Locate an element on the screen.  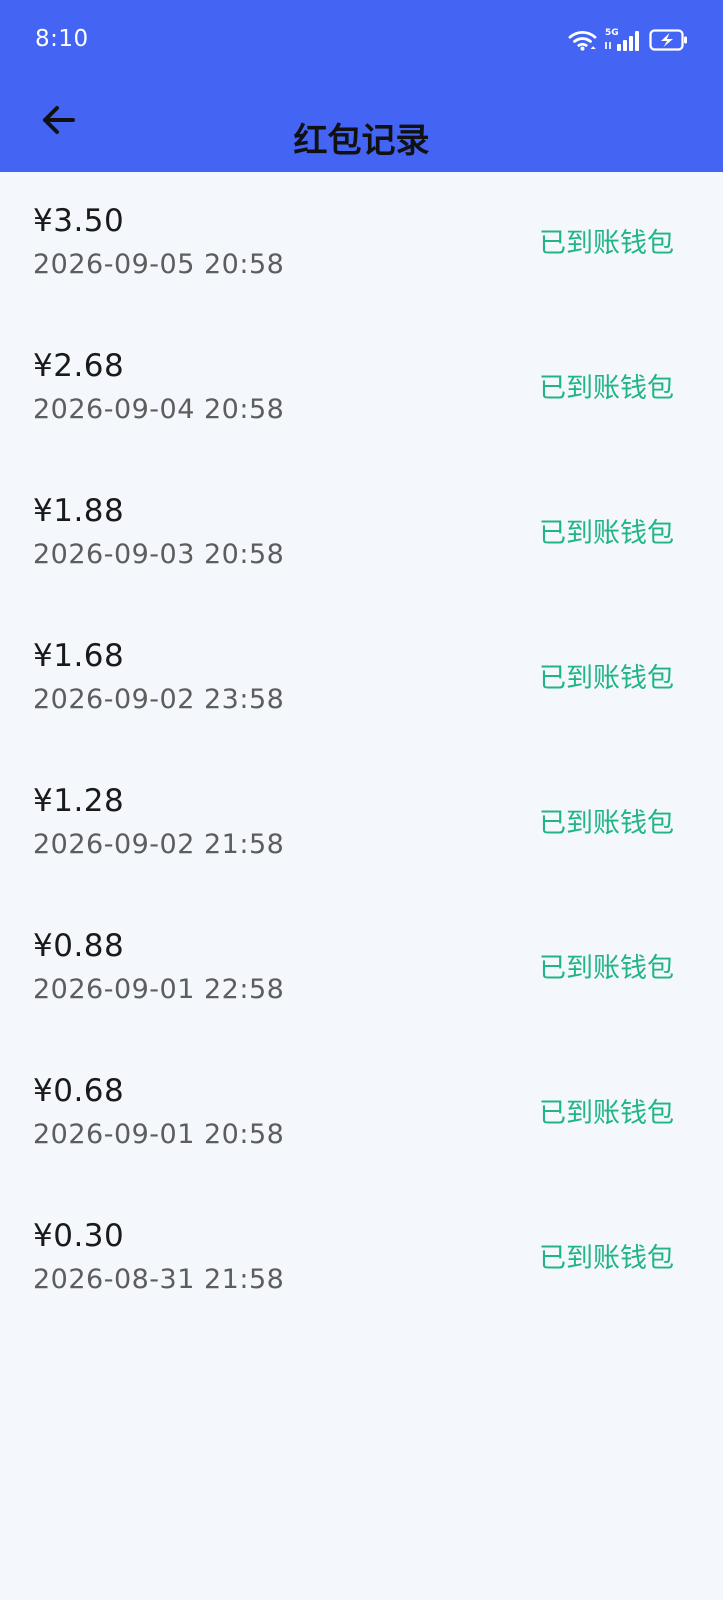
record-row: ¥0.30 2026-08-31 21:58 已到账钱包 is located at coordinates (361, 1259).